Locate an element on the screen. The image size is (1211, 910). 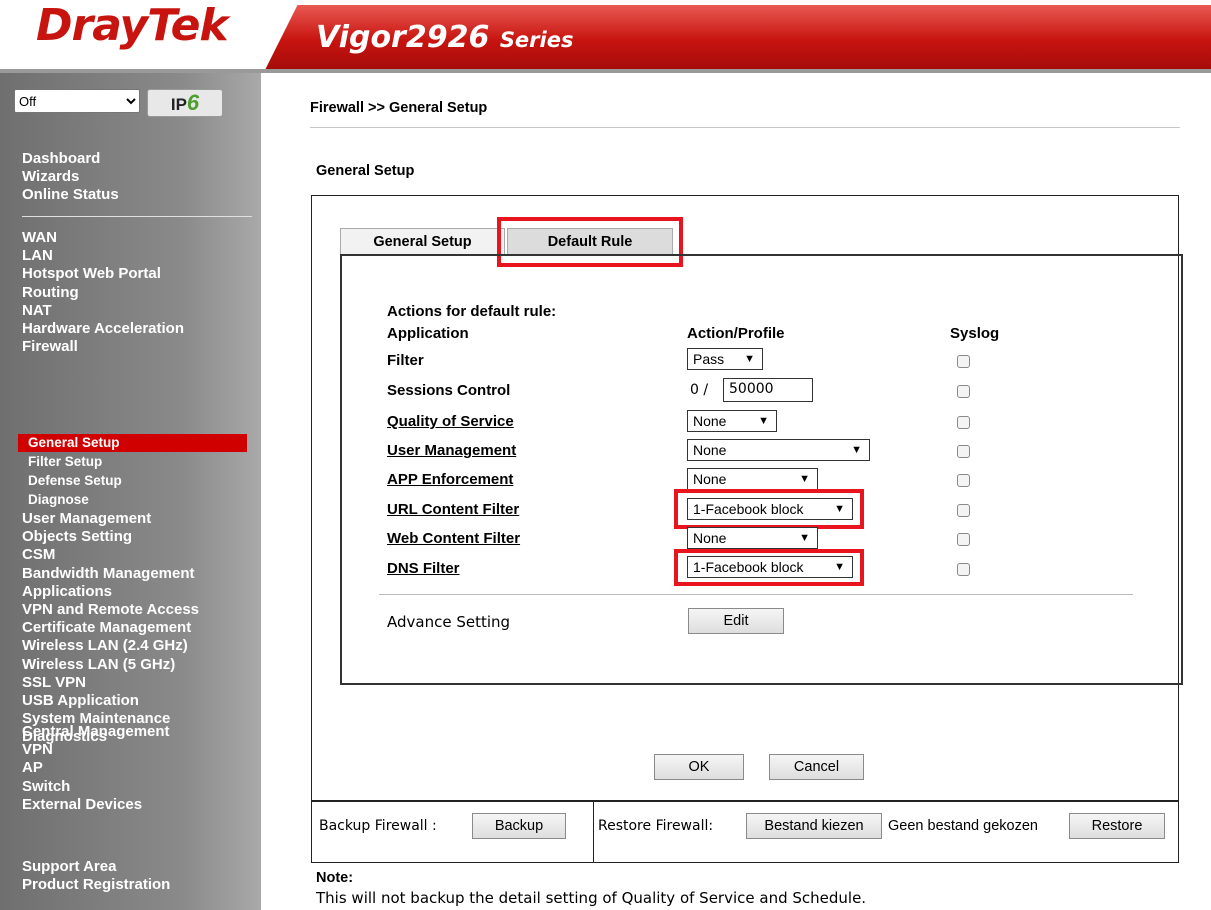
user-management-select: None ▼ is located at coordinates (778, 450).